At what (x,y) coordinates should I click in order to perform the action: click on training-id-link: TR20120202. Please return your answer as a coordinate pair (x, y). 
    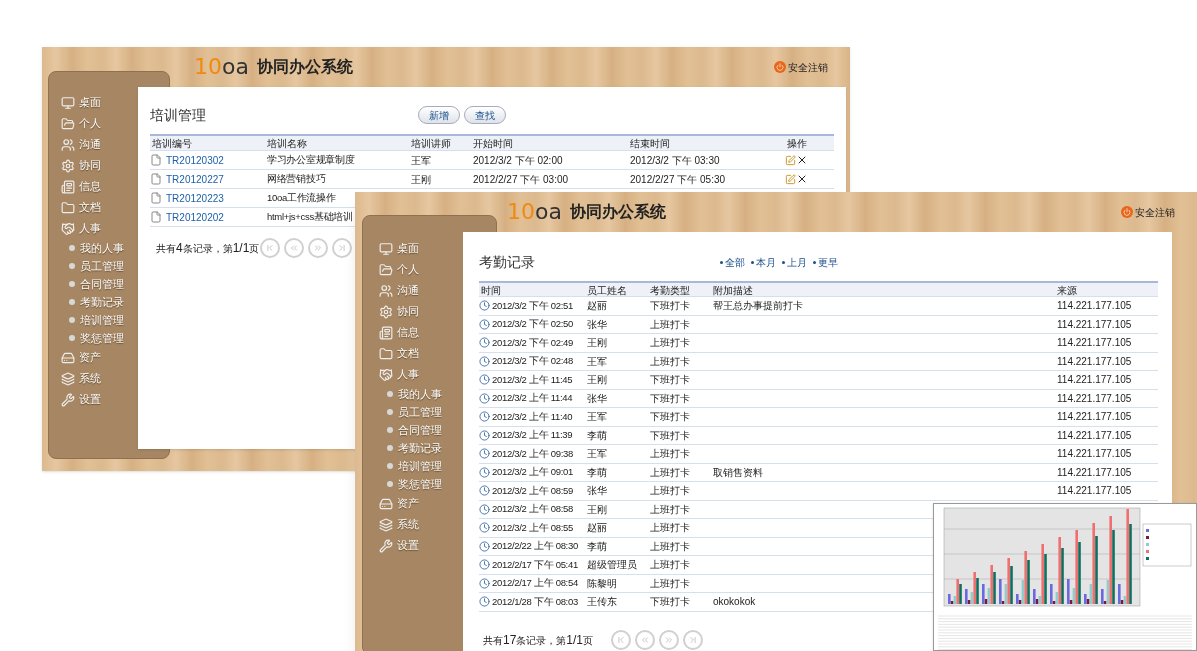
    Looking at the image, I should click on (195, 217).